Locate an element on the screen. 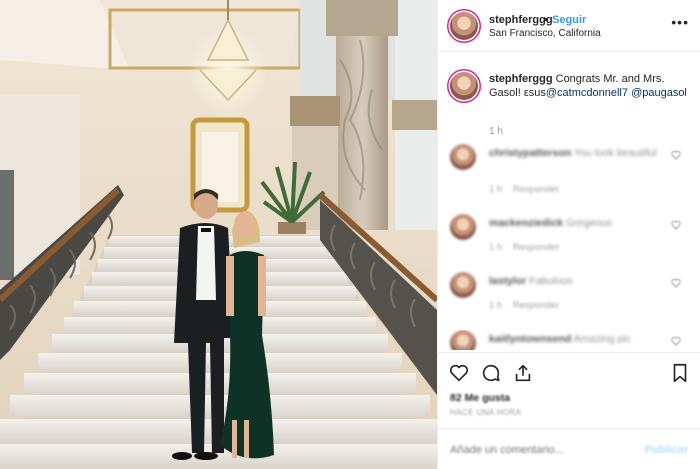  actions-divider is located at coordinates (569, 352).